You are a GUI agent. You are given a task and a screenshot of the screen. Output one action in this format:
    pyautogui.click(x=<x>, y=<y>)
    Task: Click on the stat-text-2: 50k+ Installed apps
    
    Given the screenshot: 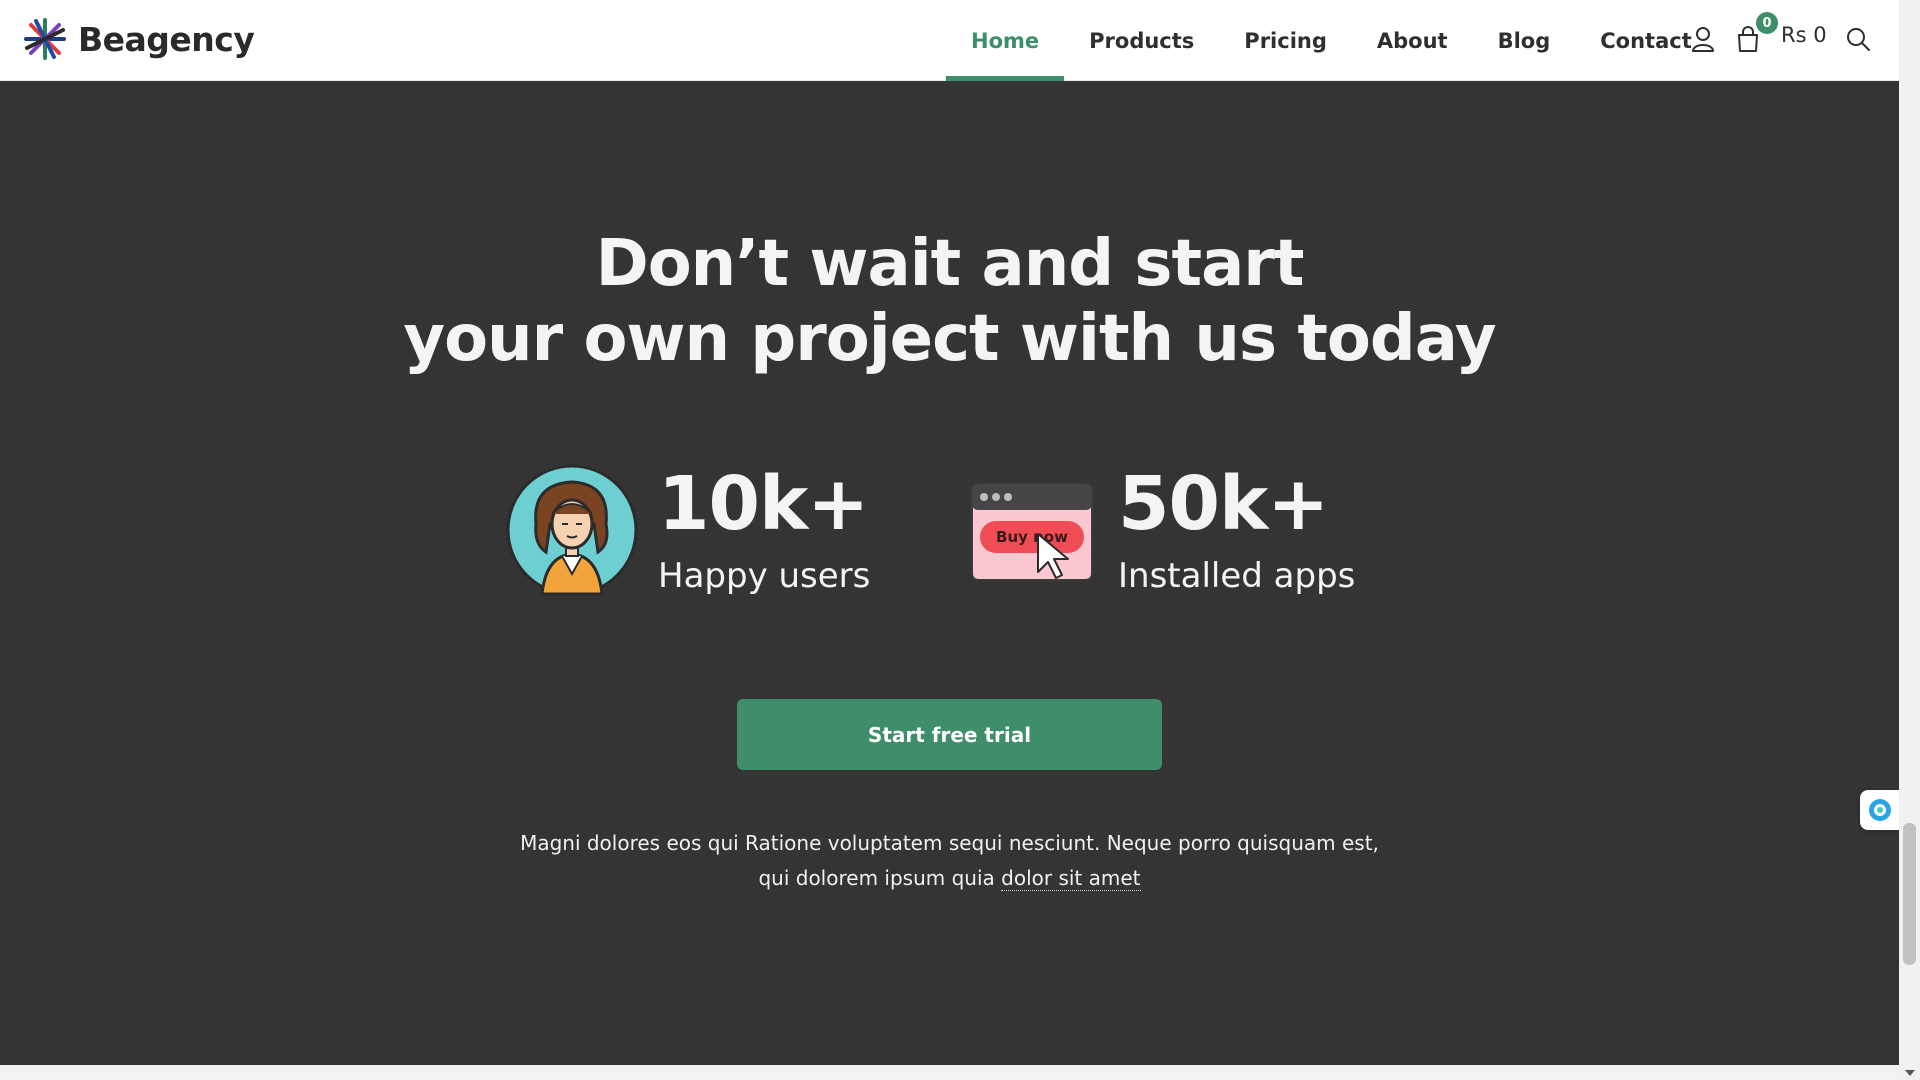 What is the action you would take?
    pyautogui.click(x=1236, y=530)
    